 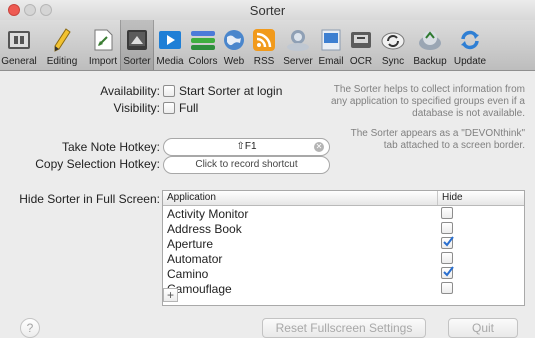 What do you see at coordinates (319, 147) in the screenshot?
I see `clear-shortcut-icon: ✕` at bounding box center [319, 147].